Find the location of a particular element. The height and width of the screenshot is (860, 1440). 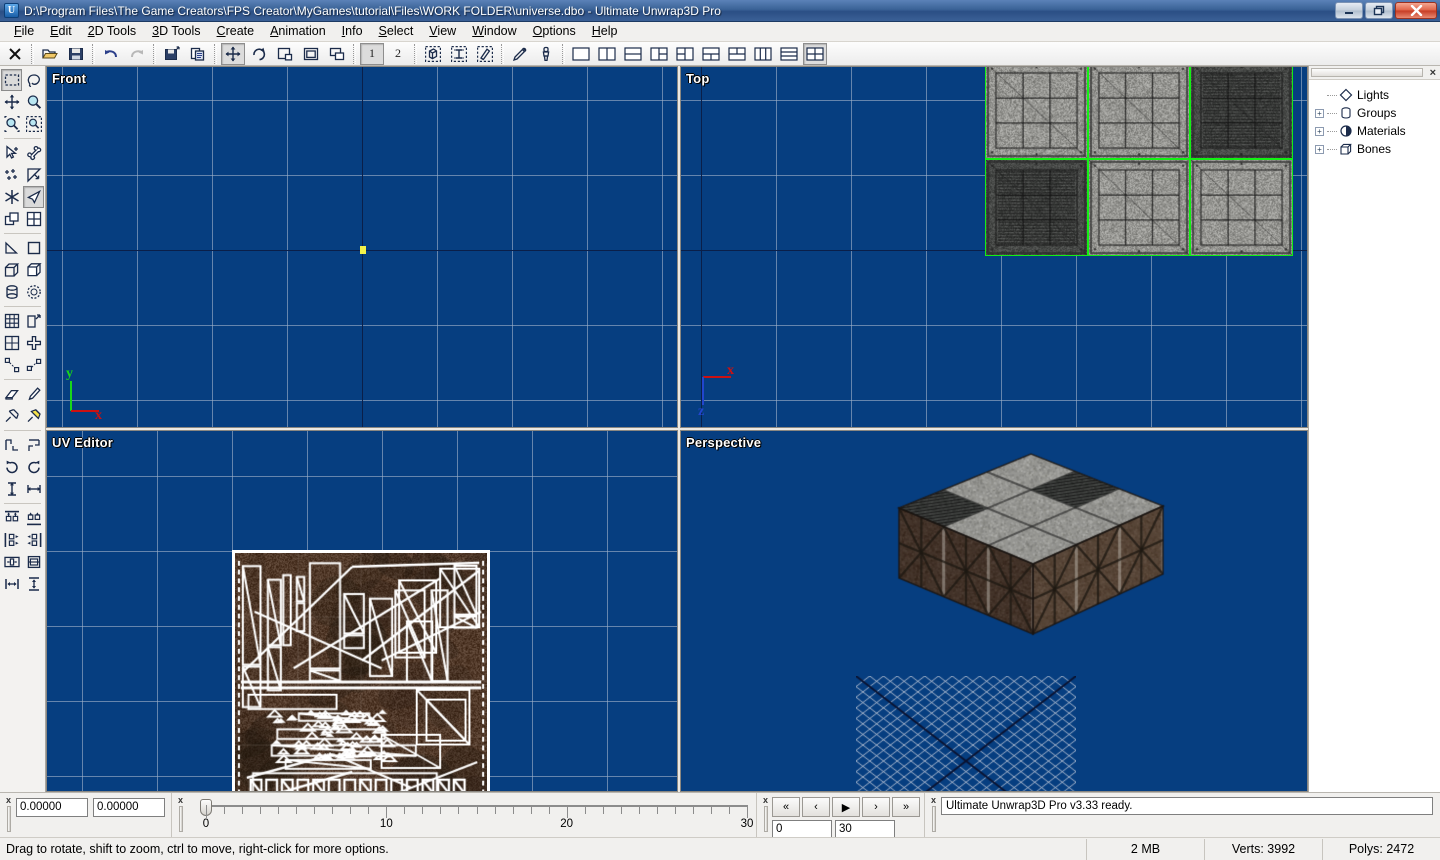

select-point-tool is located at coordinates (11, 153).